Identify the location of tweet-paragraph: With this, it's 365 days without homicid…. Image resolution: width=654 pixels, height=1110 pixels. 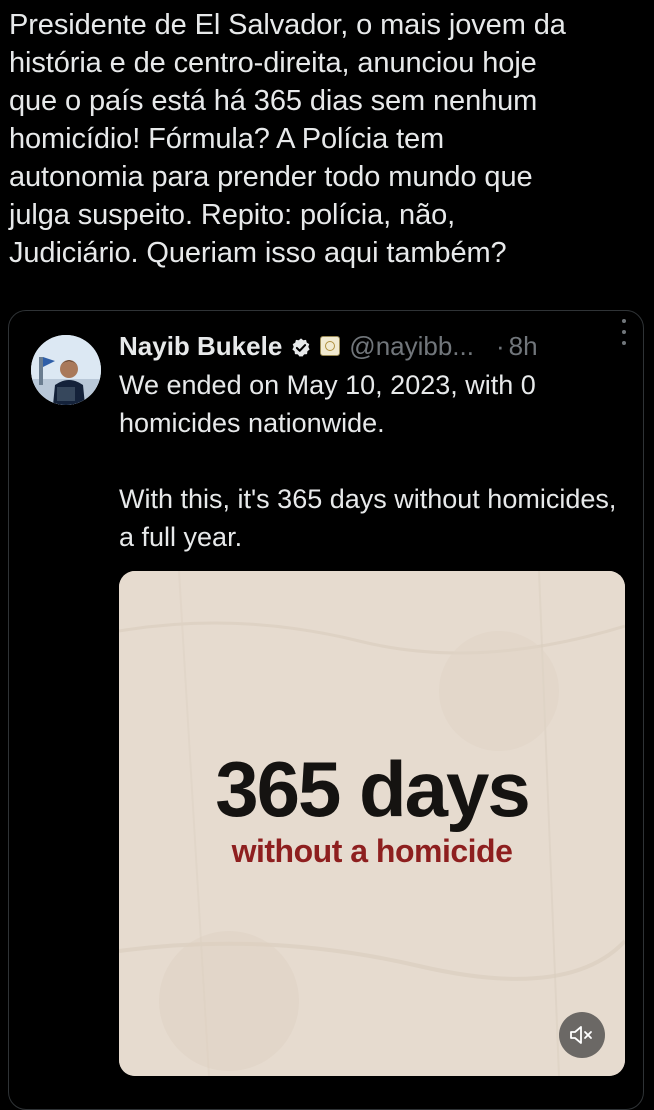
(368, 518).